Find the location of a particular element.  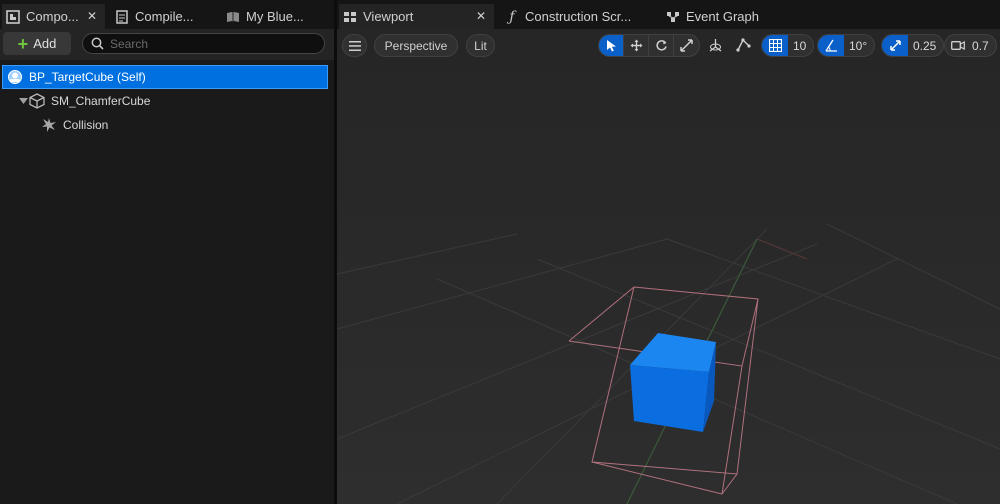

tab-event-graph-label: Event Graph is located at coordinates (722, 16).